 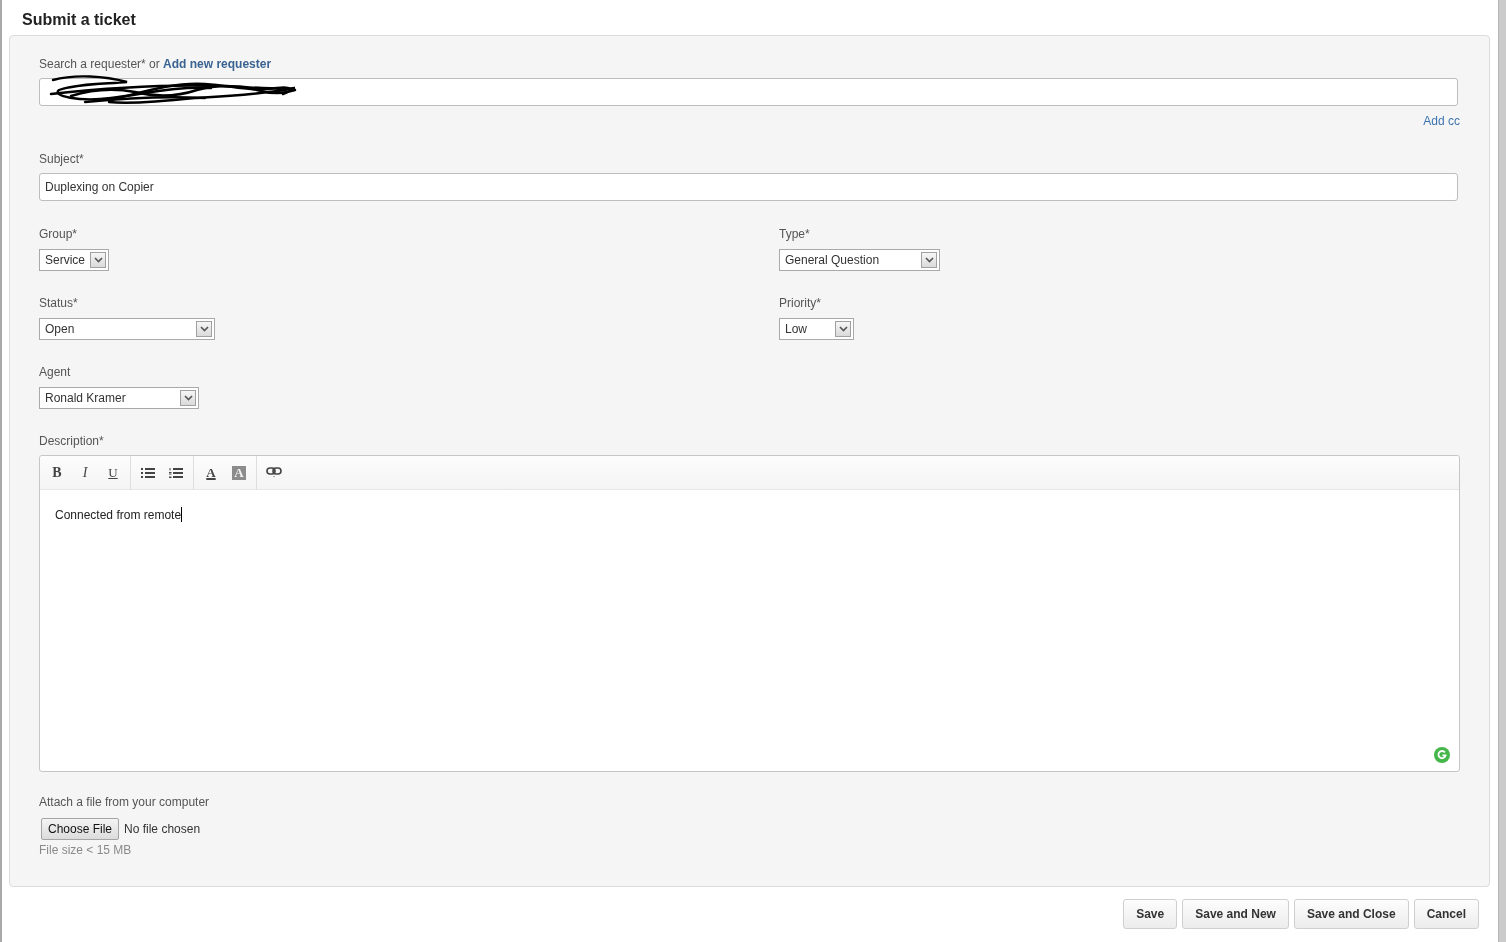 I want to click on bullet-list-icon, so click(x=148, y=472).